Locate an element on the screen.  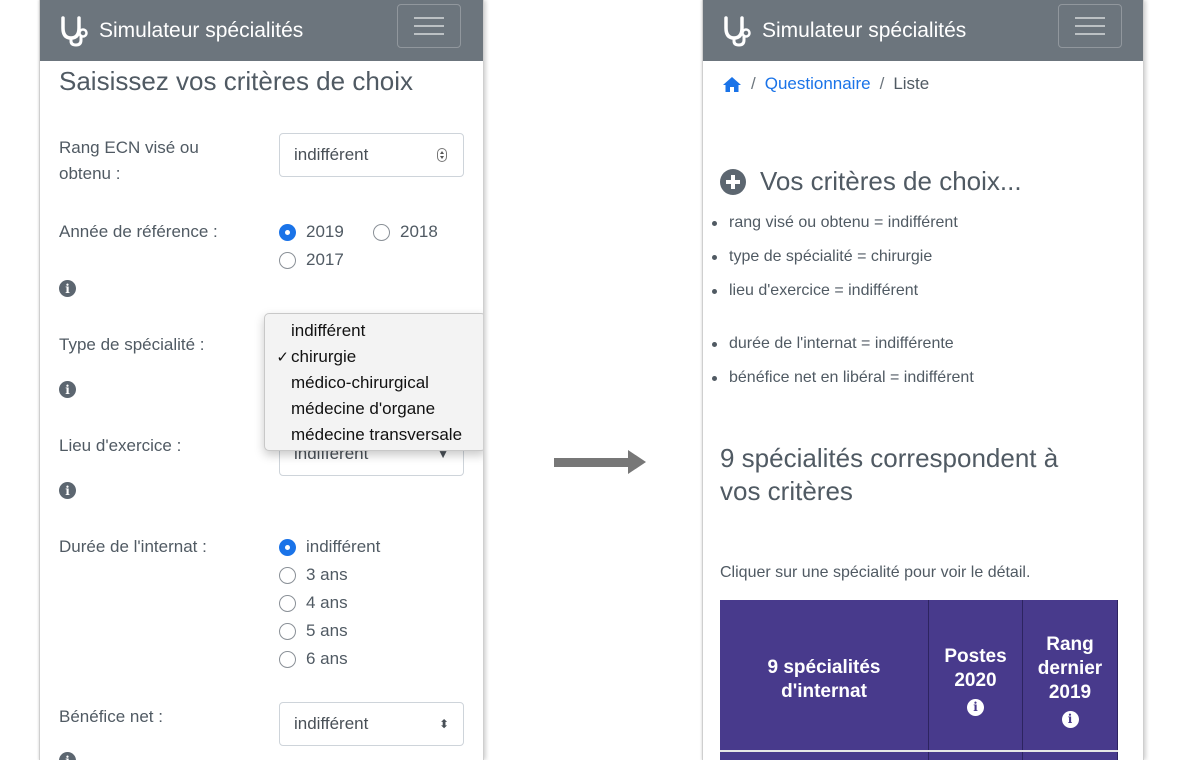
radio-duree-3: 3 ans is located at coordinates (313, 575).